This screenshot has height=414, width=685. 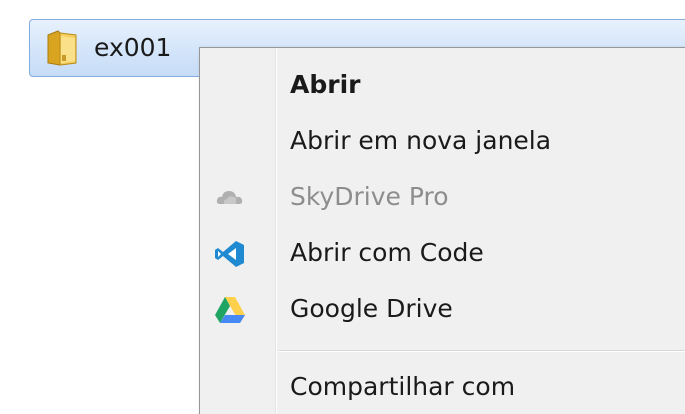 I want to click on cloud-icon, so click(x=229, y=197).